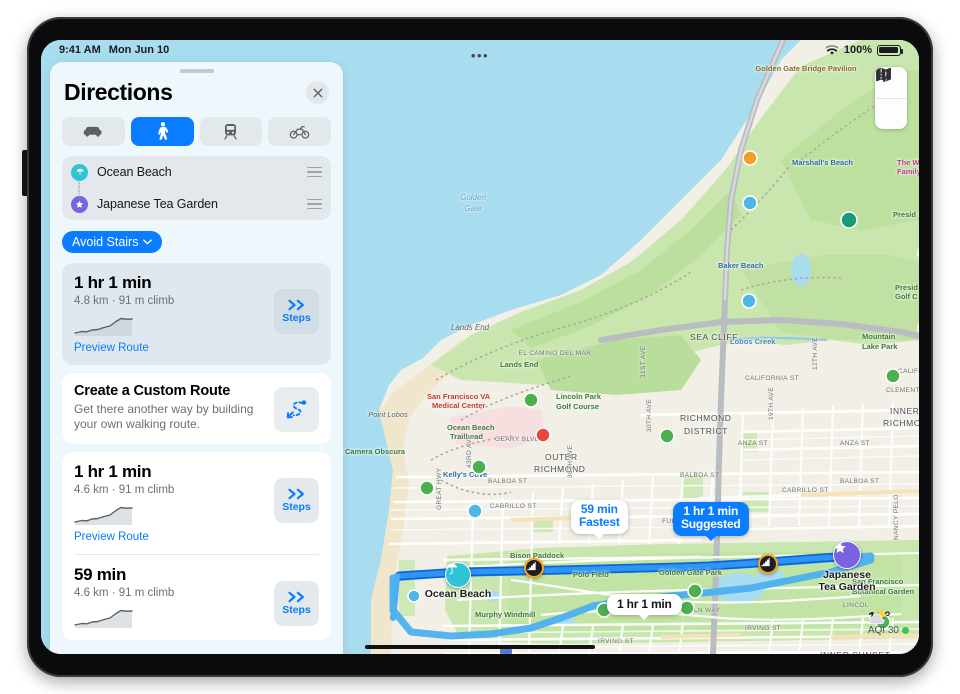 The width and height of the screenshot is (960, 694). I want to click on multitask-handle: •••, so click(480, 55).